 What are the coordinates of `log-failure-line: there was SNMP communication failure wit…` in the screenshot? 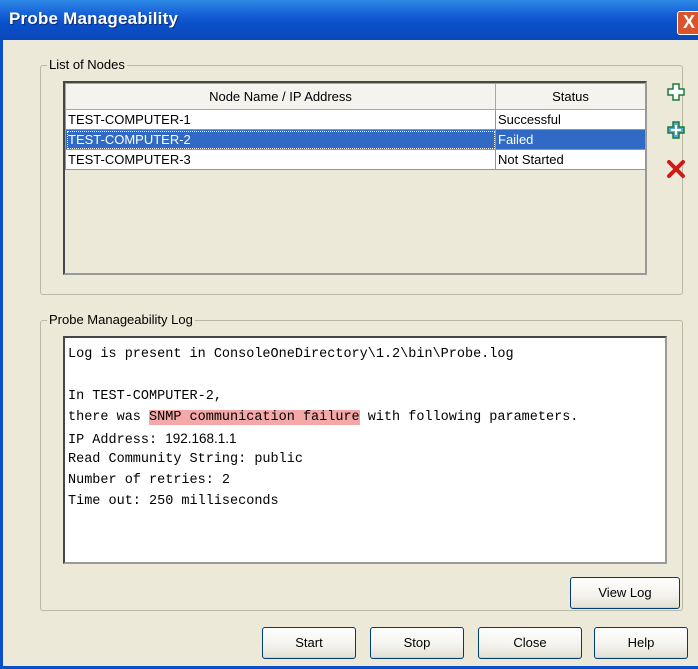 It's located at (365, 417).